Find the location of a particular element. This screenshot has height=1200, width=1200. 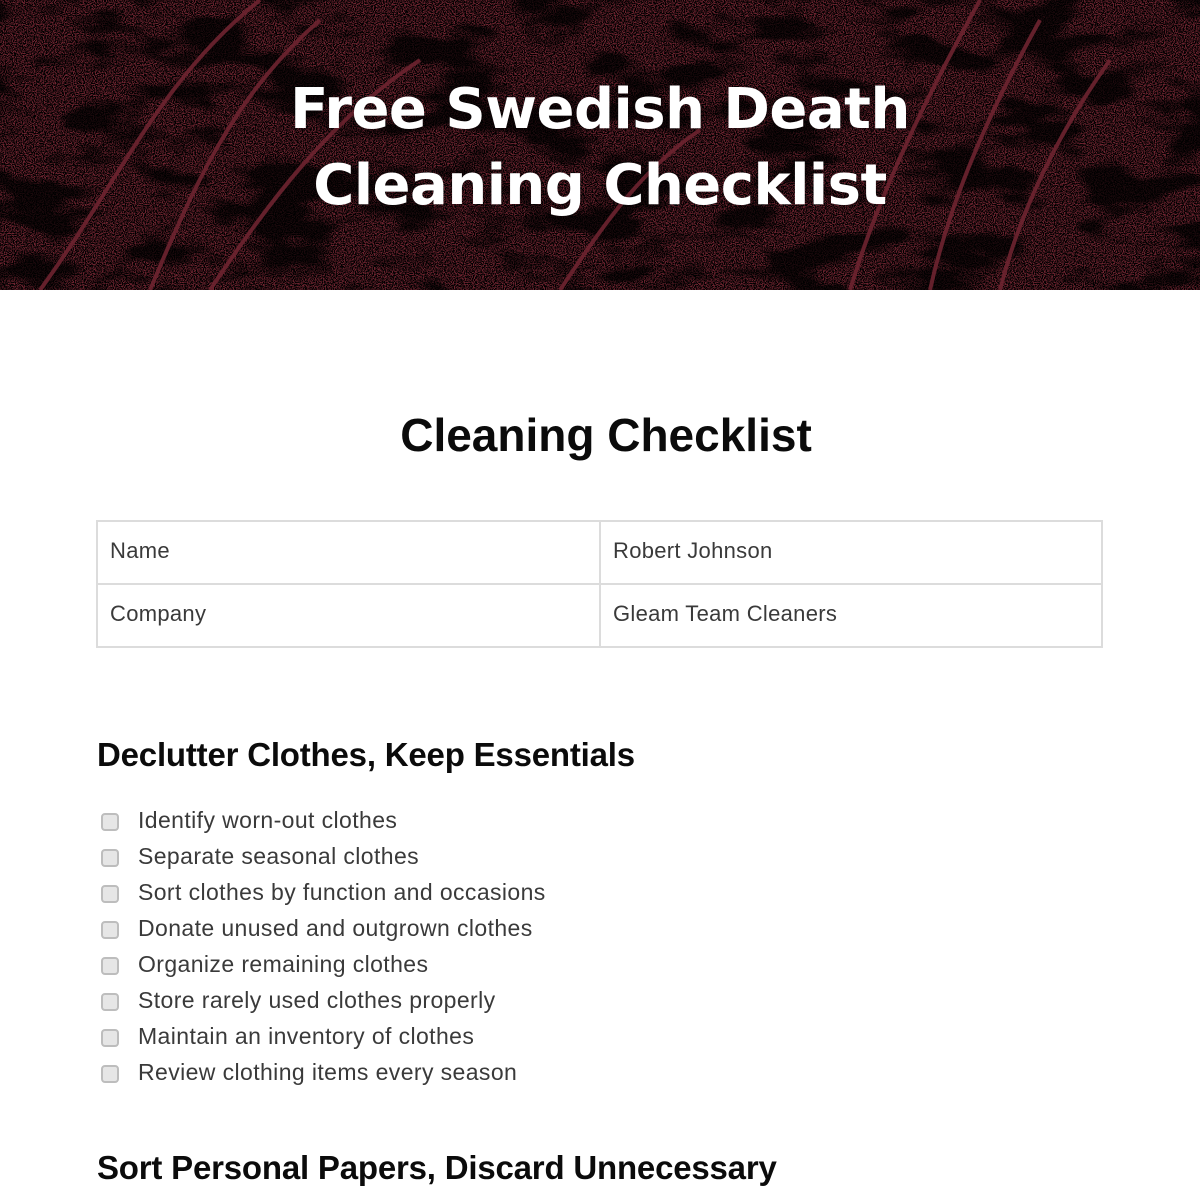

table-row-name: Name Robert Johnson is located at coordinates (599, 552).